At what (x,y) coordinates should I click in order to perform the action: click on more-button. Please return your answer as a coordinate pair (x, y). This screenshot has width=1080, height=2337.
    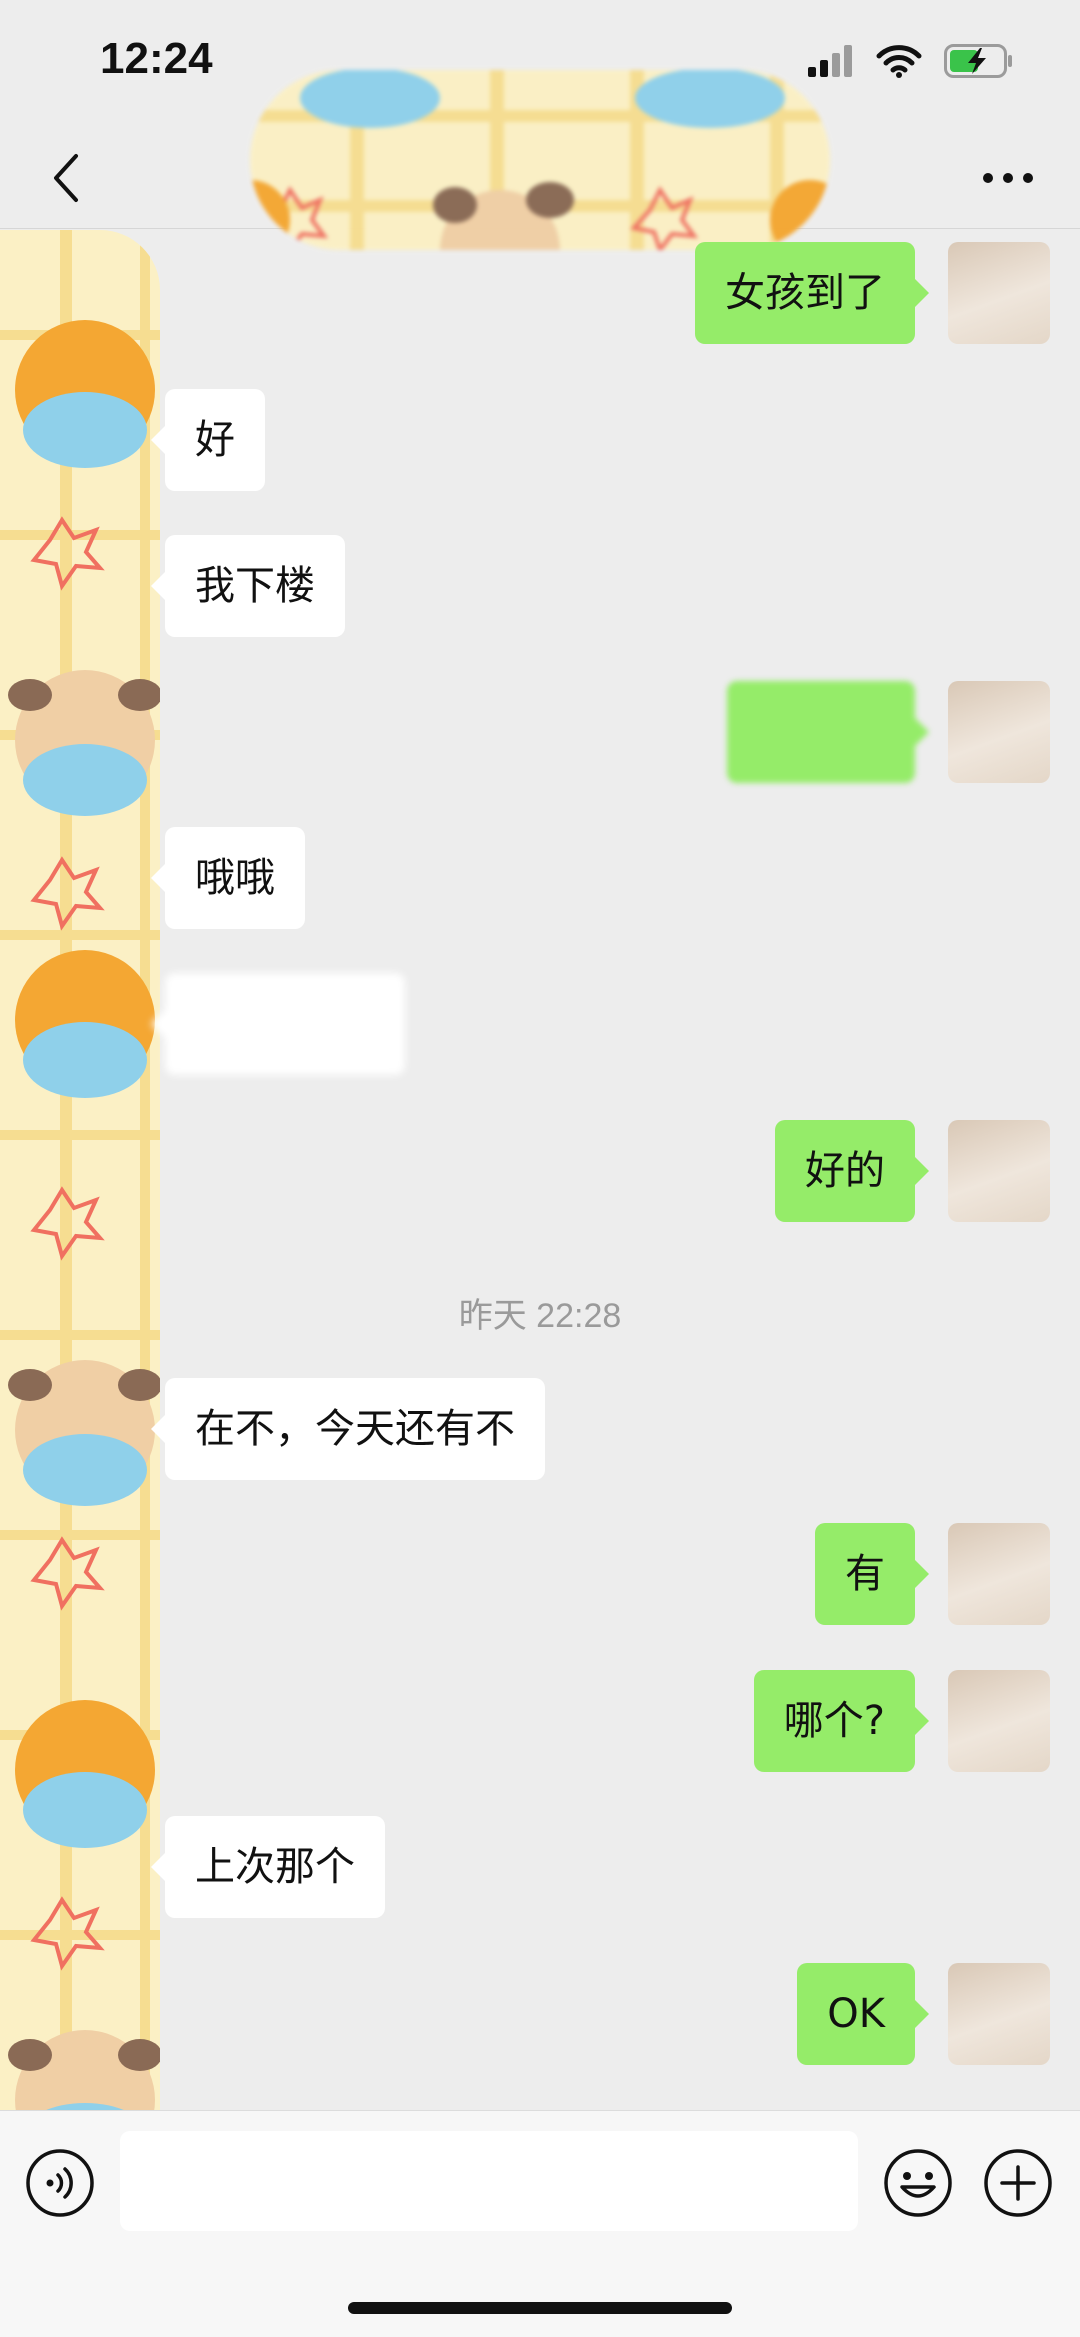
    Looking at the image, I should click on (1008, 178).